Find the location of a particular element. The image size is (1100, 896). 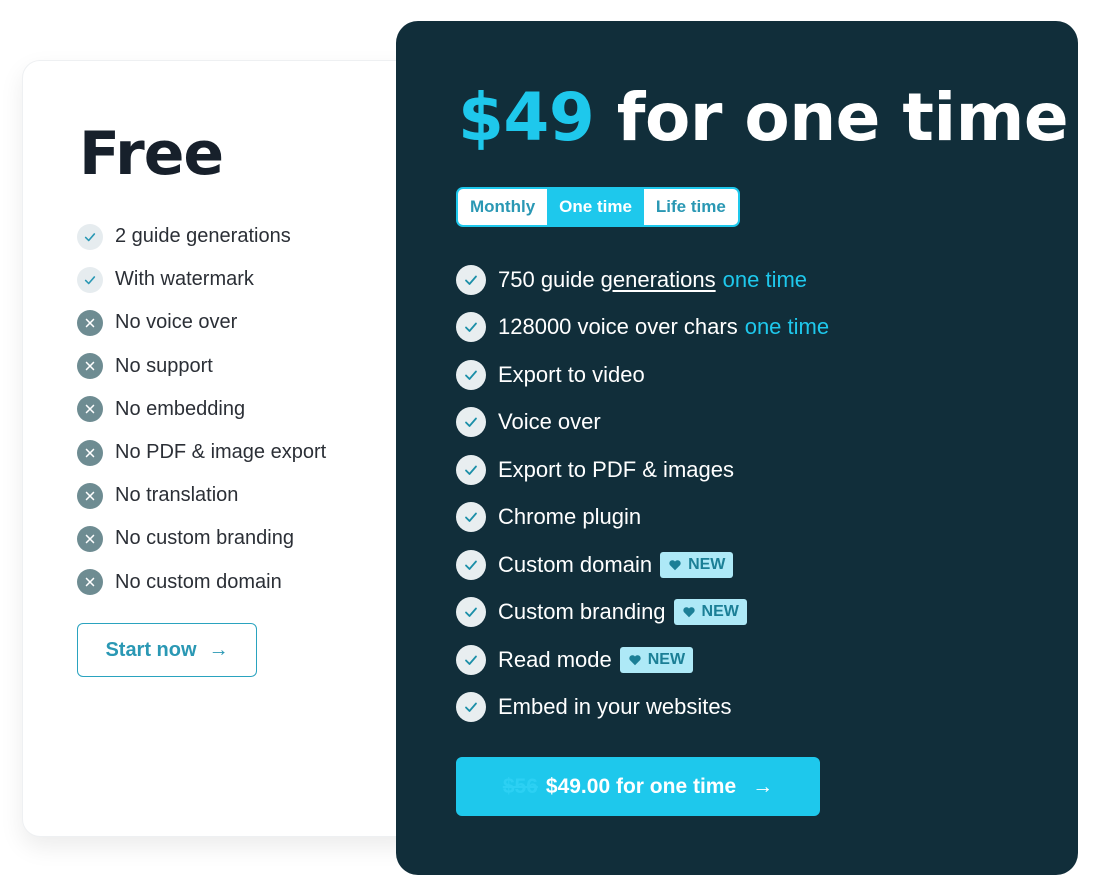

pro-feature-text: 750 guide is located at coordinates (546, 279).